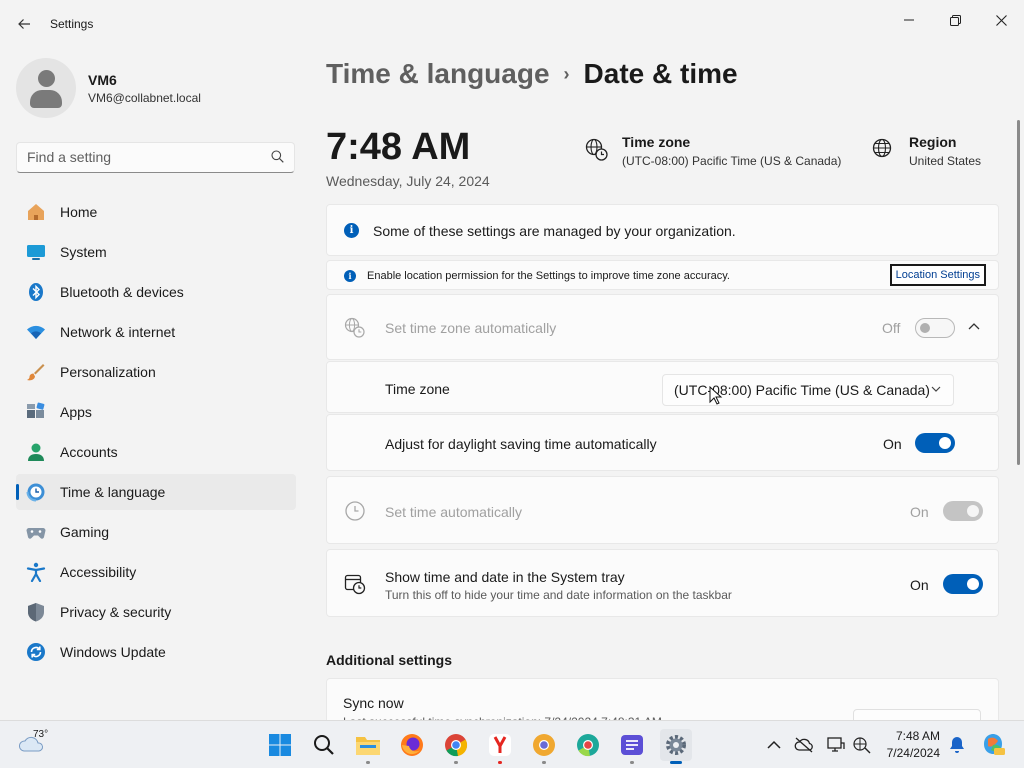 Image resolution: width=1024 pixels, height=768 pixels. I want to click on breadcrumb-parent: Time & language, so click(438, 73).